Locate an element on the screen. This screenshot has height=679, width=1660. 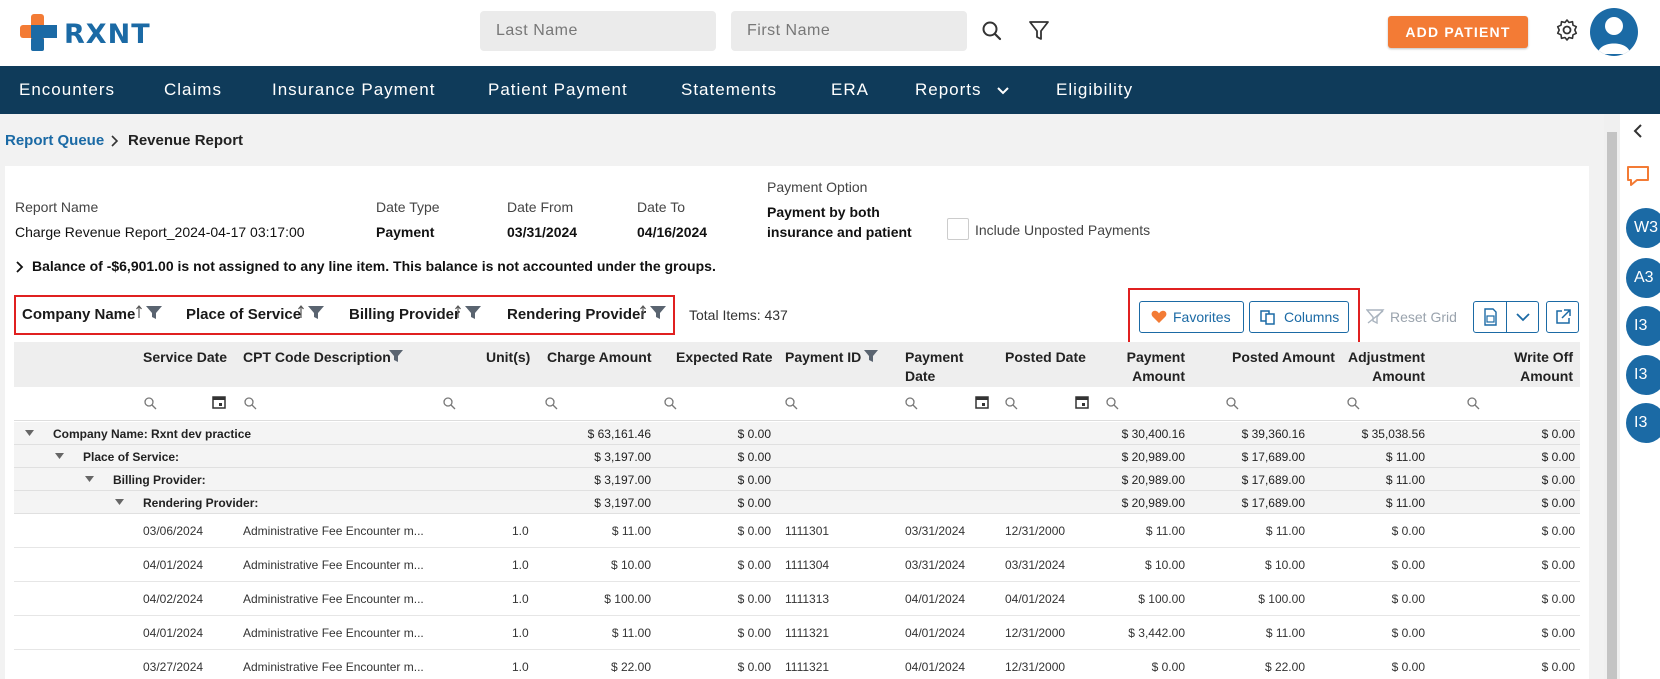
last-name-input is located at coordinates (598, 31).